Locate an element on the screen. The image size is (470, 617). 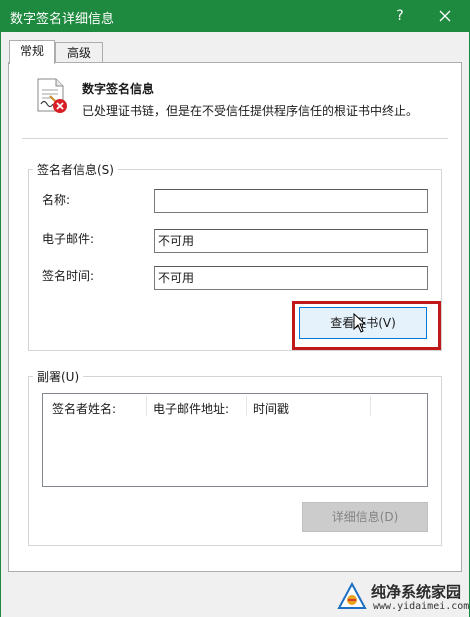
certificate-error-icon is located at coordinates (52, 95).